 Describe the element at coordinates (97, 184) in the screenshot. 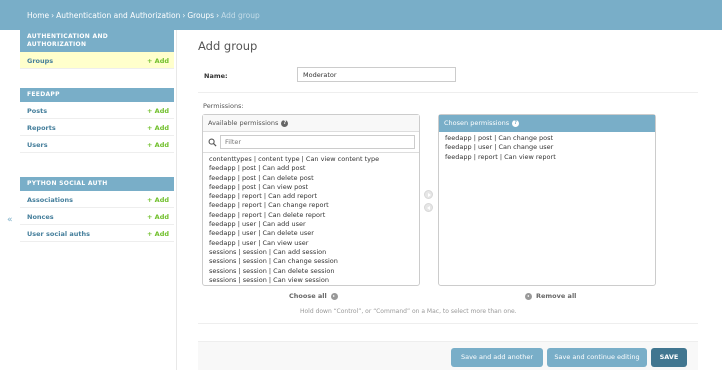

I see `module-caption: PYTHON SOCIAL AUTH` at that location.